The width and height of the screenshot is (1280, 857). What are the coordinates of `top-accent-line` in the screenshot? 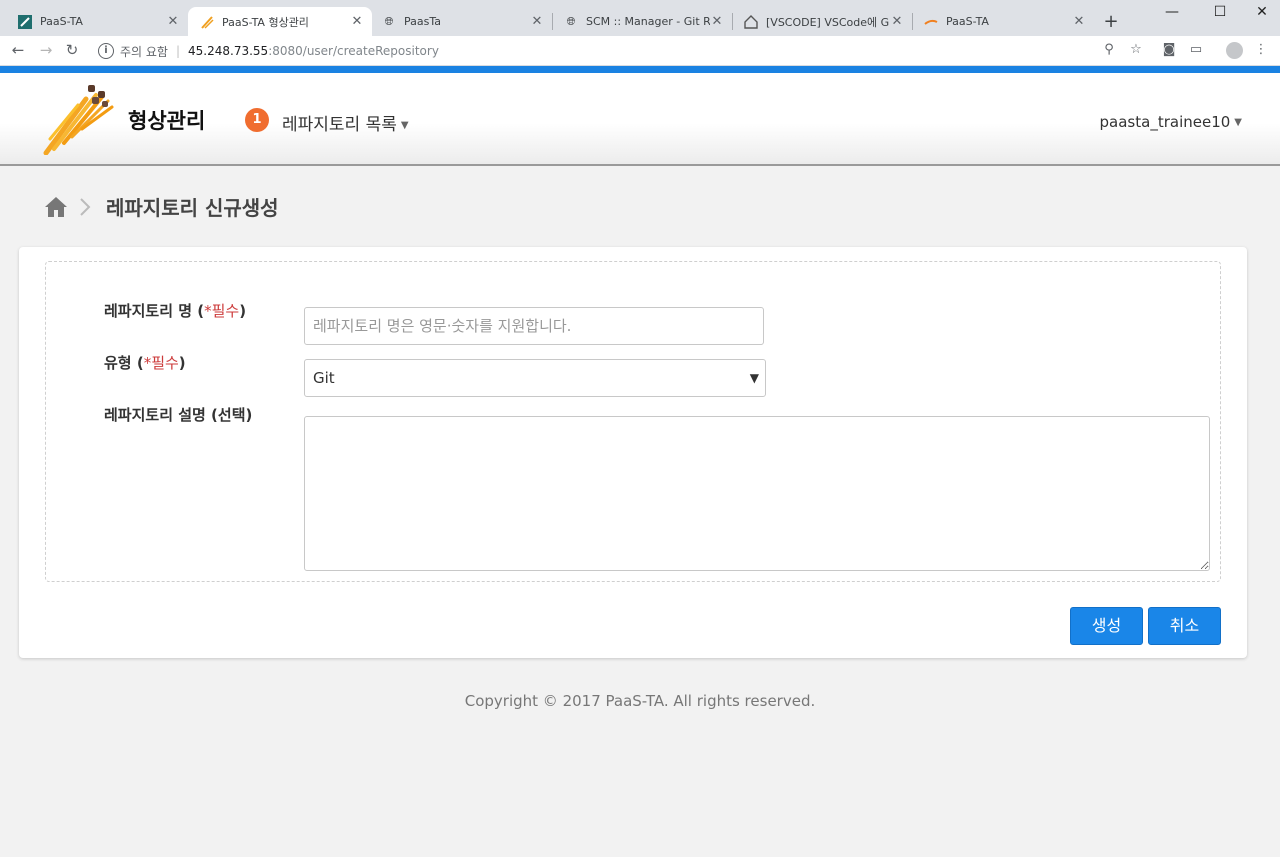 It's located at (640, 69).